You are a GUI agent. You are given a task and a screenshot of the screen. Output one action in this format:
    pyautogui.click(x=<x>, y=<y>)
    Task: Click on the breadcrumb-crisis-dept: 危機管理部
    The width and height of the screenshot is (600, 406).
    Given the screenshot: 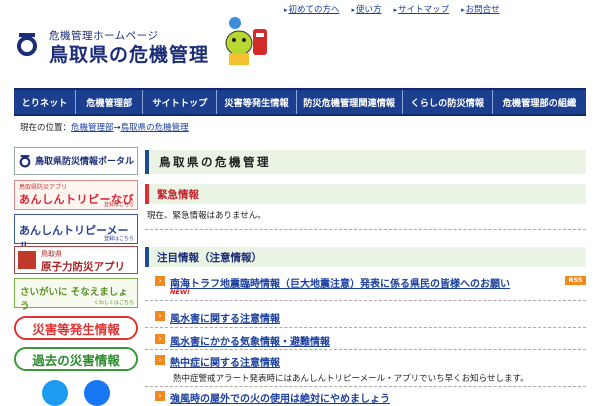 What is the action you would take?
    pyautogui.click(x=92, y=128)
    